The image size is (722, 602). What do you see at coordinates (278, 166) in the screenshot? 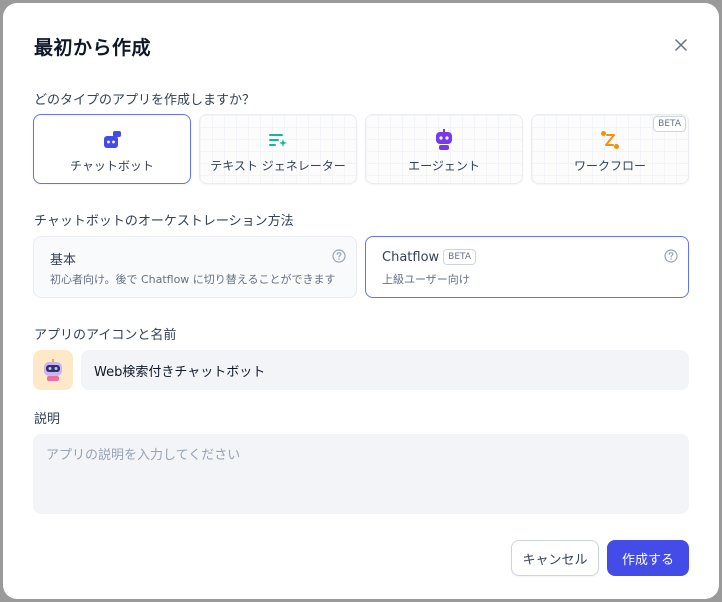
I see `app-type-label: テキスト ジェネレーター` at bounding box center [278, 166].